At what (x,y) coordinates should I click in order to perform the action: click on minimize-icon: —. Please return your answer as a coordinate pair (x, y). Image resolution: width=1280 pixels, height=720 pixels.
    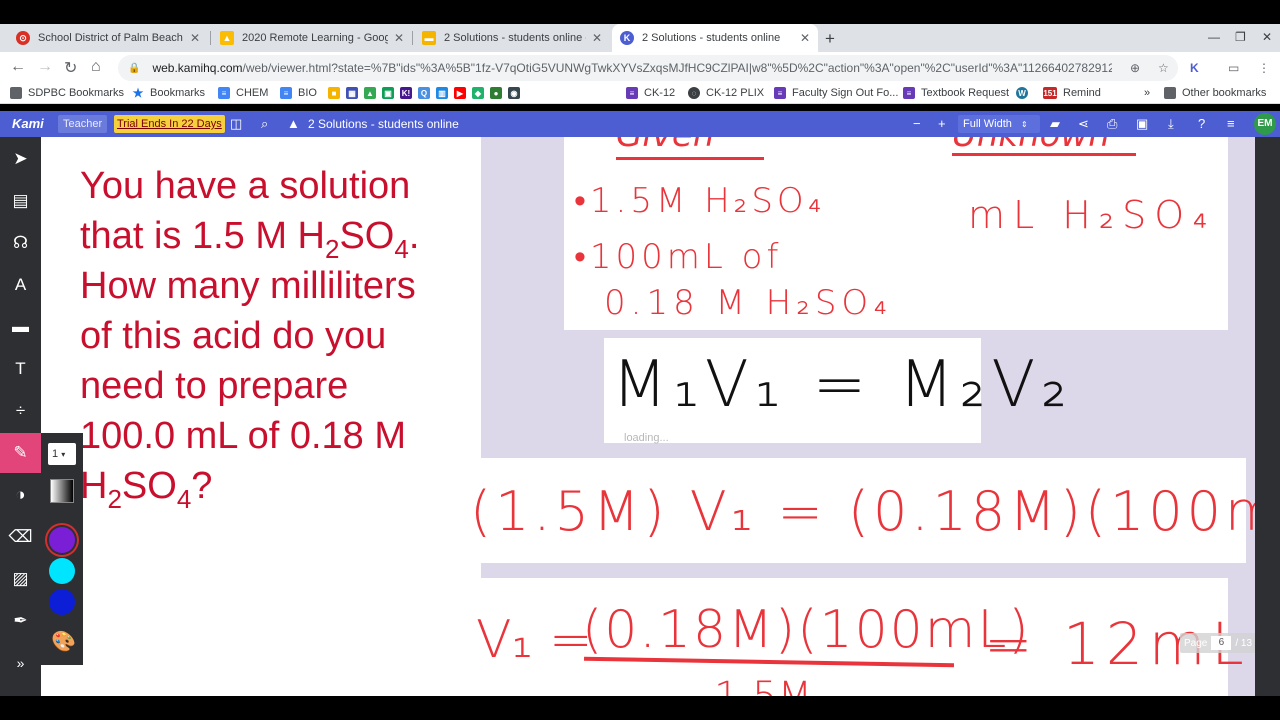
    Looking at the image, I should click on (1214, 37).